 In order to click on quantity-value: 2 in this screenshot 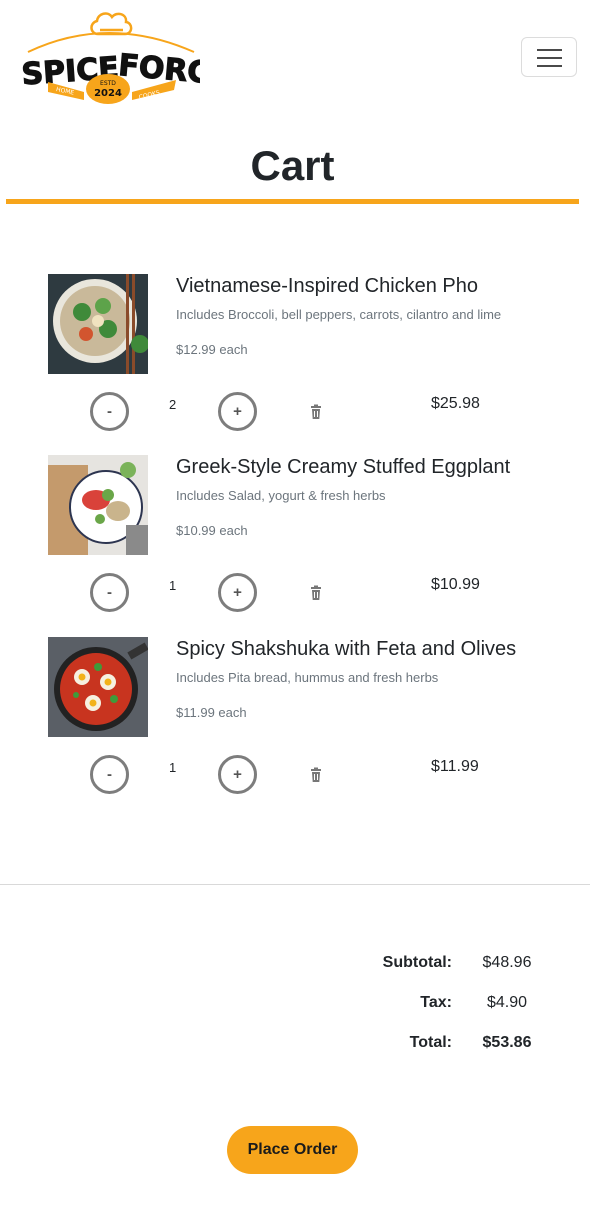, I will do `click(173, 404)`.